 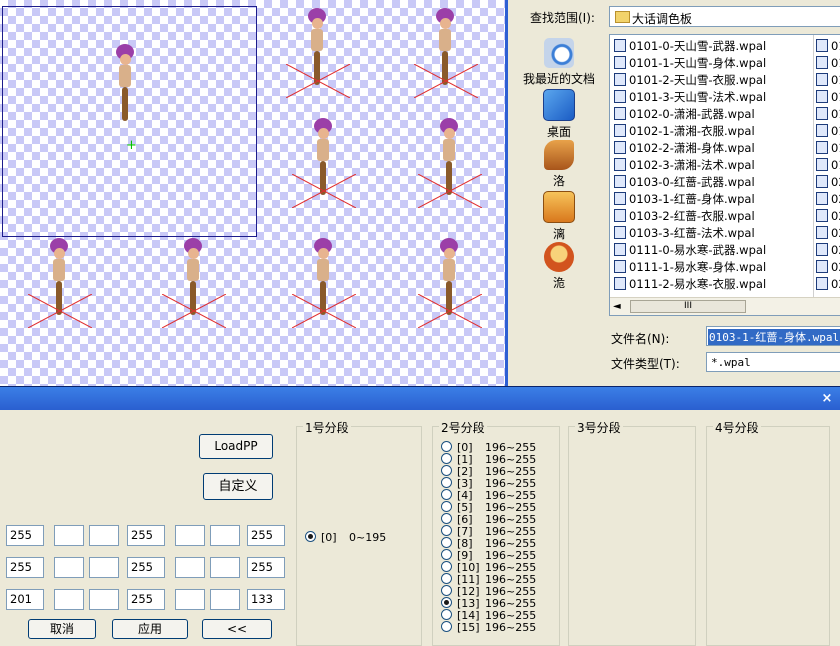 I want to click on file-list-item: 0111-0-易水寒-武器.wpal, so click(x=690, y=250).